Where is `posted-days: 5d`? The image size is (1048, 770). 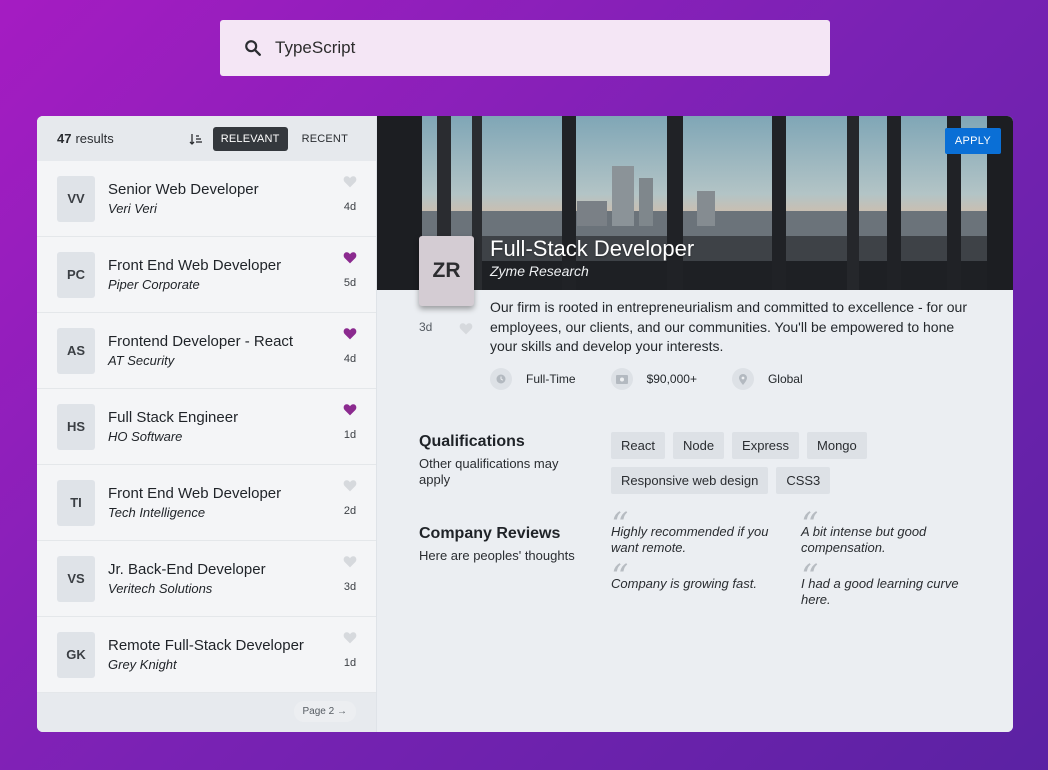
posted-days: 5d is located at coordinates (350, 283).